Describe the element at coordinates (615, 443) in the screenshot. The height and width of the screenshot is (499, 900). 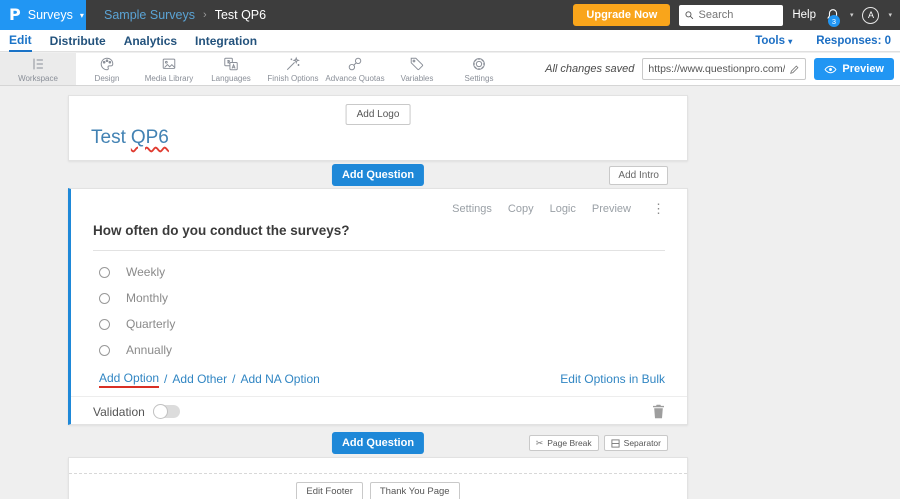
I see `separator-icon` at that location.